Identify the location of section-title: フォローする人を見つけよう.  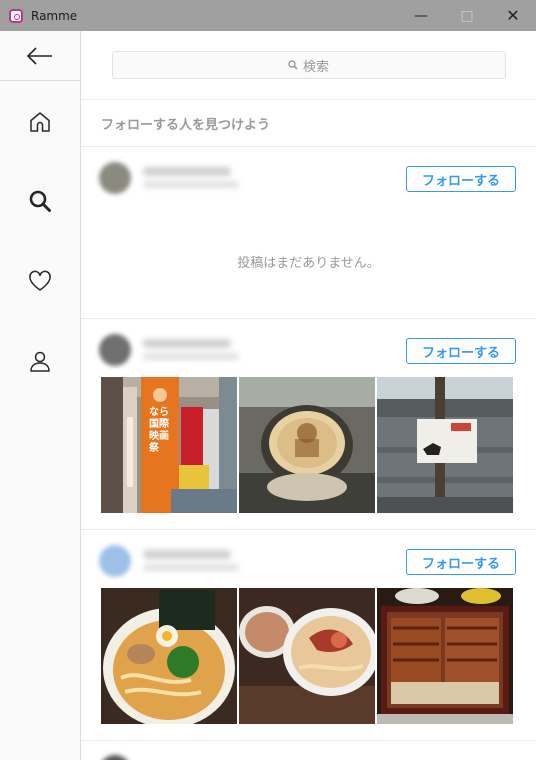
(308, 123).